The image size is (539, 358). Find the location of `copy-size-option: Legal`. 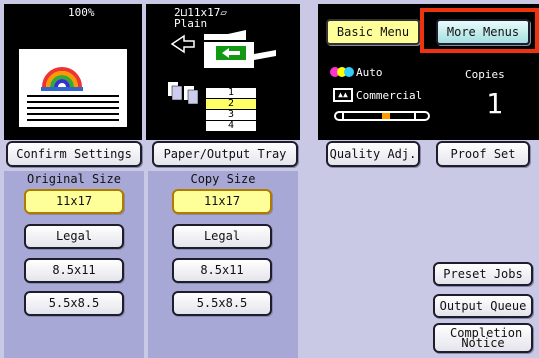

copy-size-option: Legal is located at coordinates (222, 236).